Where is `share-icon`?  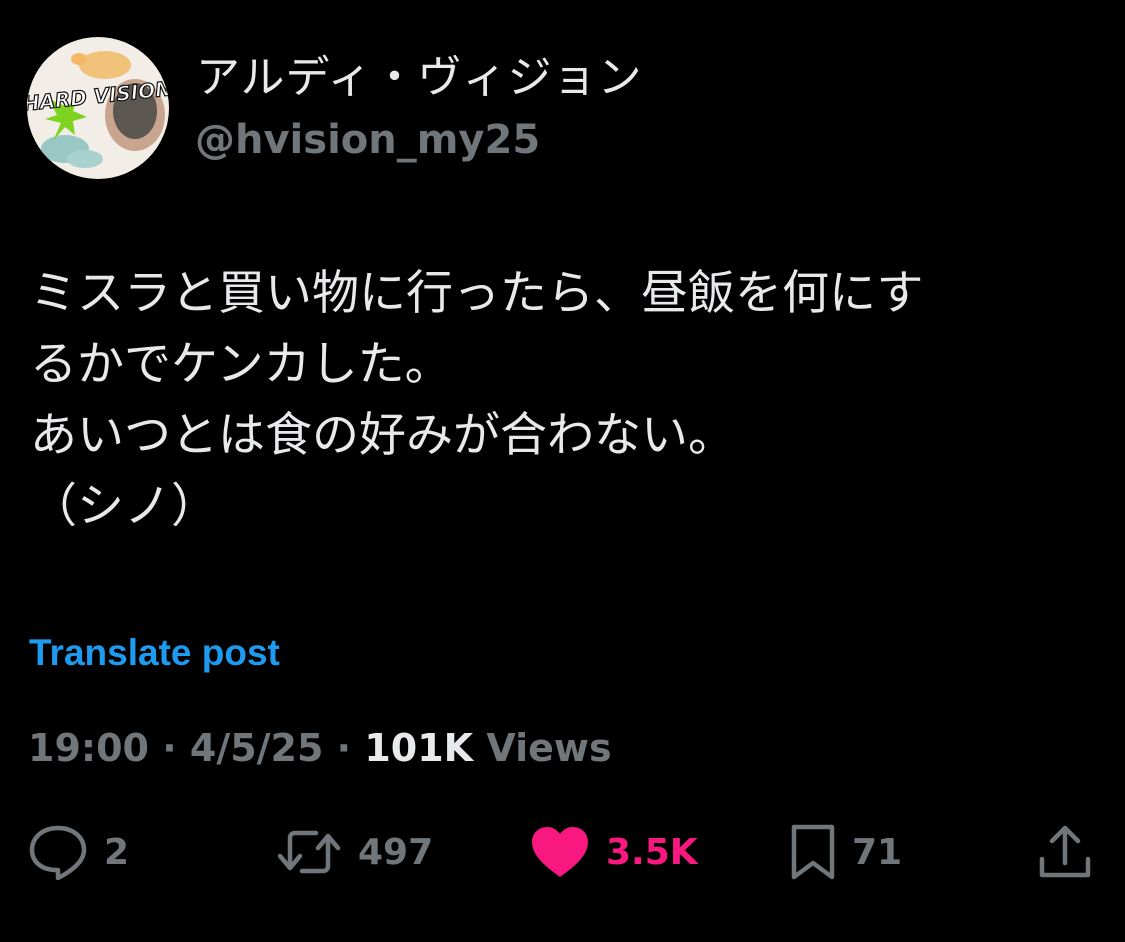 share-icon is located at coordinates (1065, 851).